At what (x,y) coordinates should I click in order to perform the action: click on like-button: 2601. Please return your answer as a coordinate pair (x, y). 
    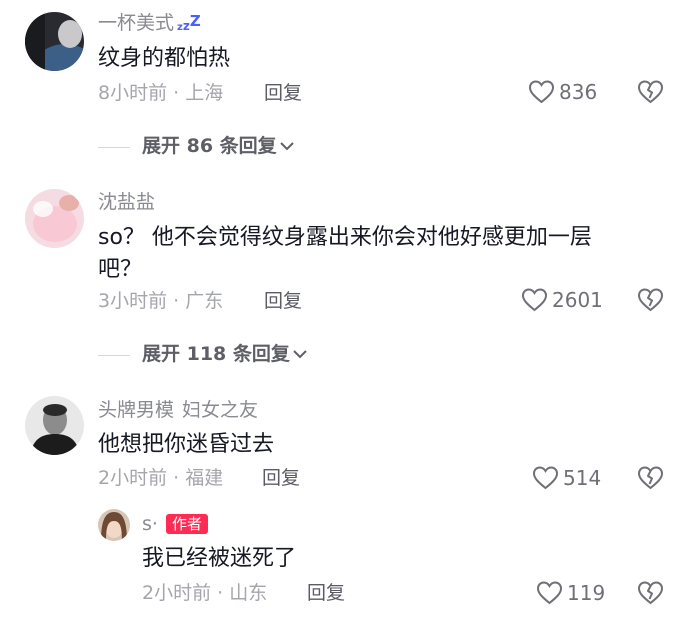
    Looking at the image, I should click on (562, 299).